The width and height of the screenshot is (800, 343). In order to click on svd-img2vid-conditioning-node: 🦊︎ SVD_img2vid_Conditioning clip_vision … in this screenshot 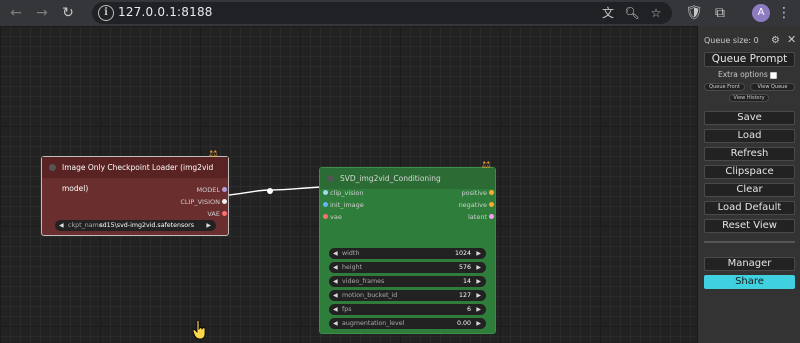, I will do `click(407, 247)`.